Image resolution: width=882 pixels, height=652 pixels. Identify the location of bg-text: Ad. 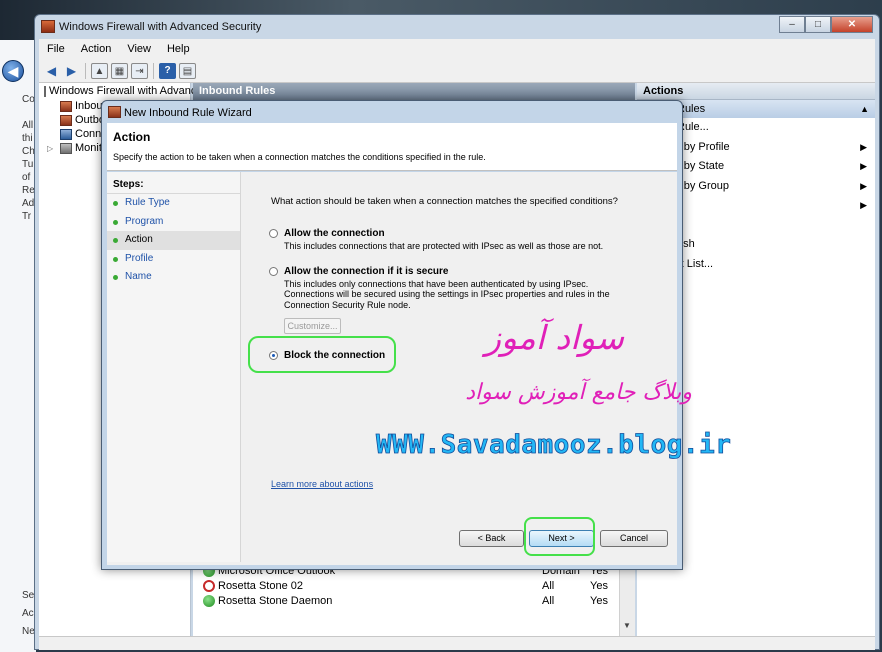
(28, 203).